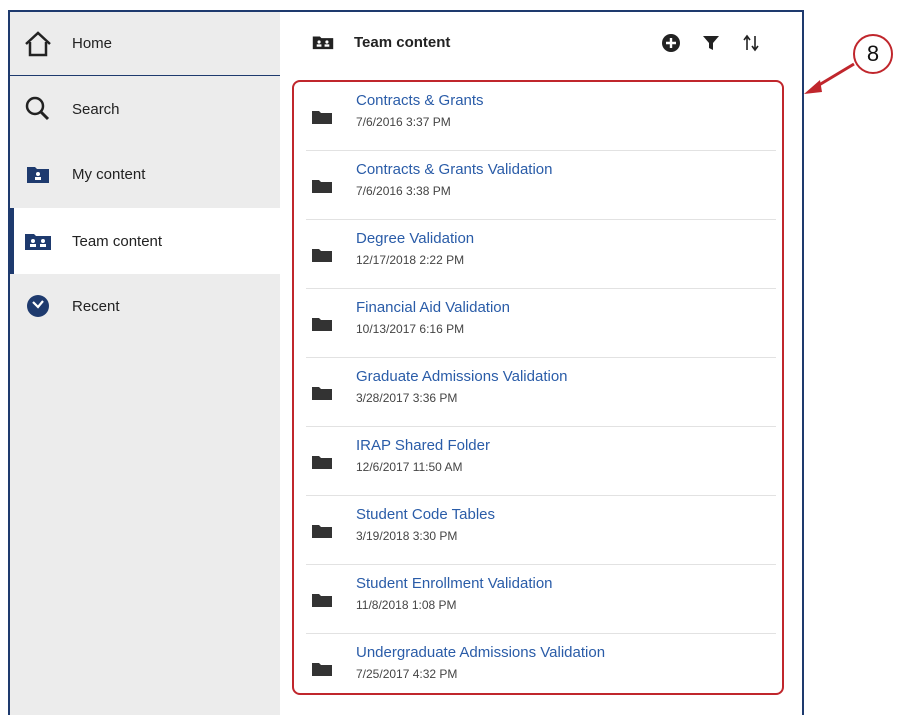 The height and width of the screenshot is (715, 898). What do you see at coordinates (829, 78) in the screenshot?
I see `callout-arrow` at bounding box center [829, 78].